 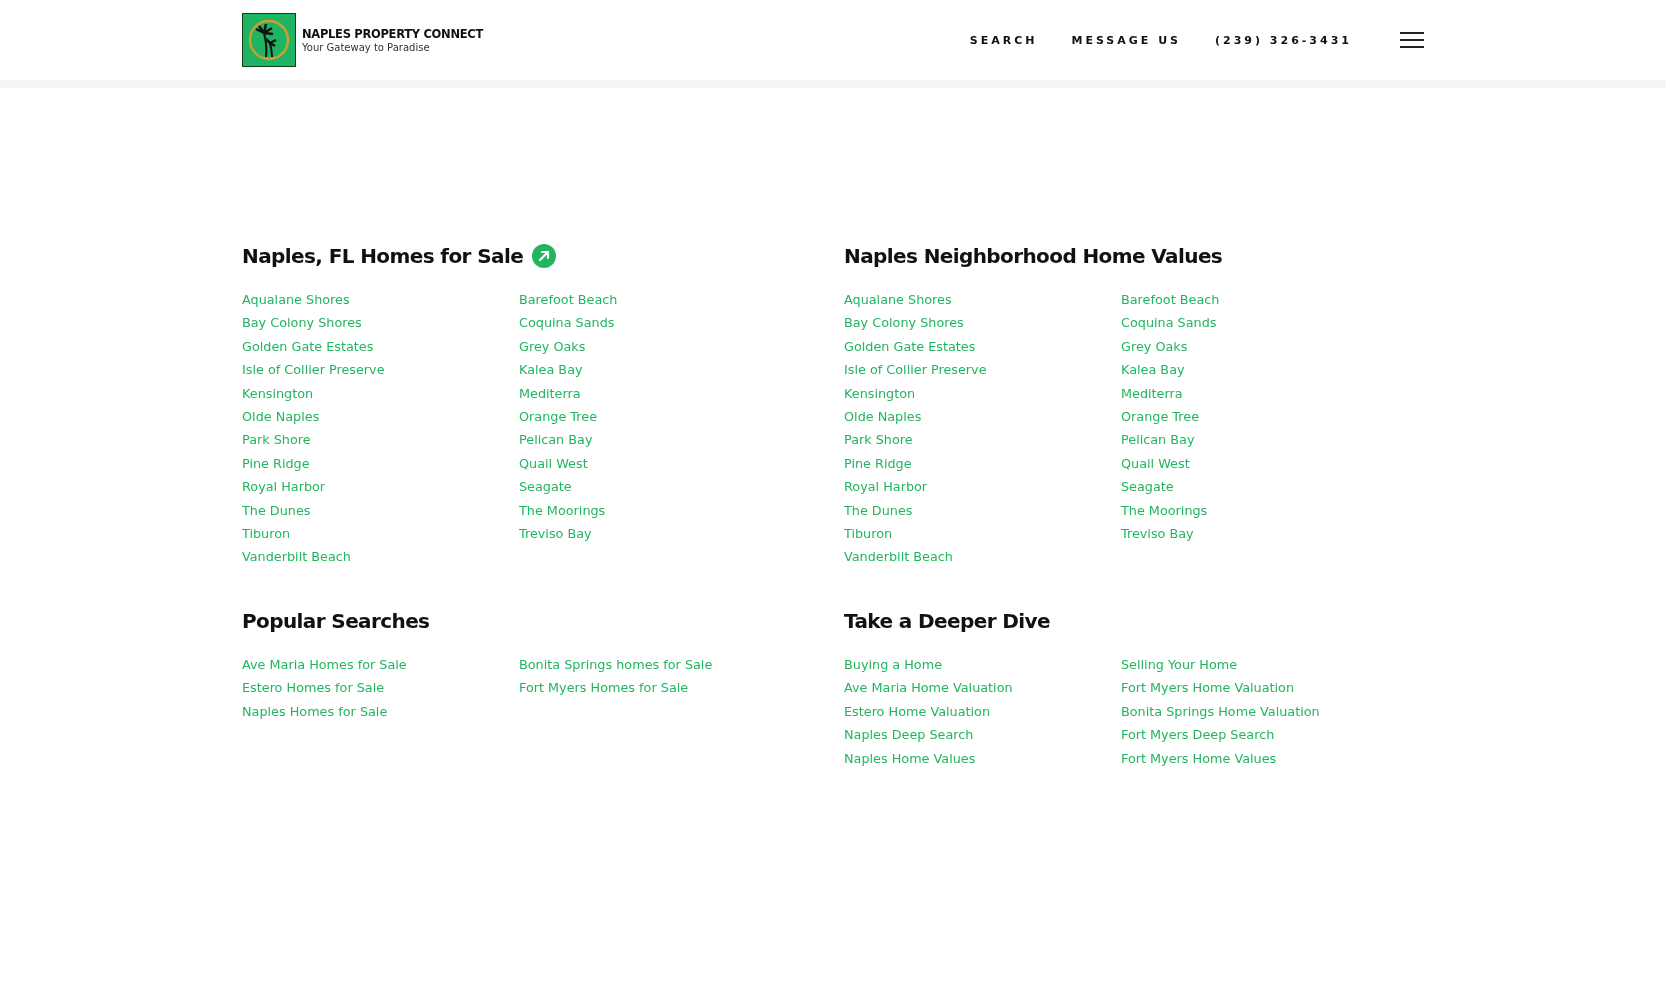 What do you see at coordinates (1126, 40) in the screenshot?
I see `nav-link: MESSAGE US` at bounding box center [1126, 40].